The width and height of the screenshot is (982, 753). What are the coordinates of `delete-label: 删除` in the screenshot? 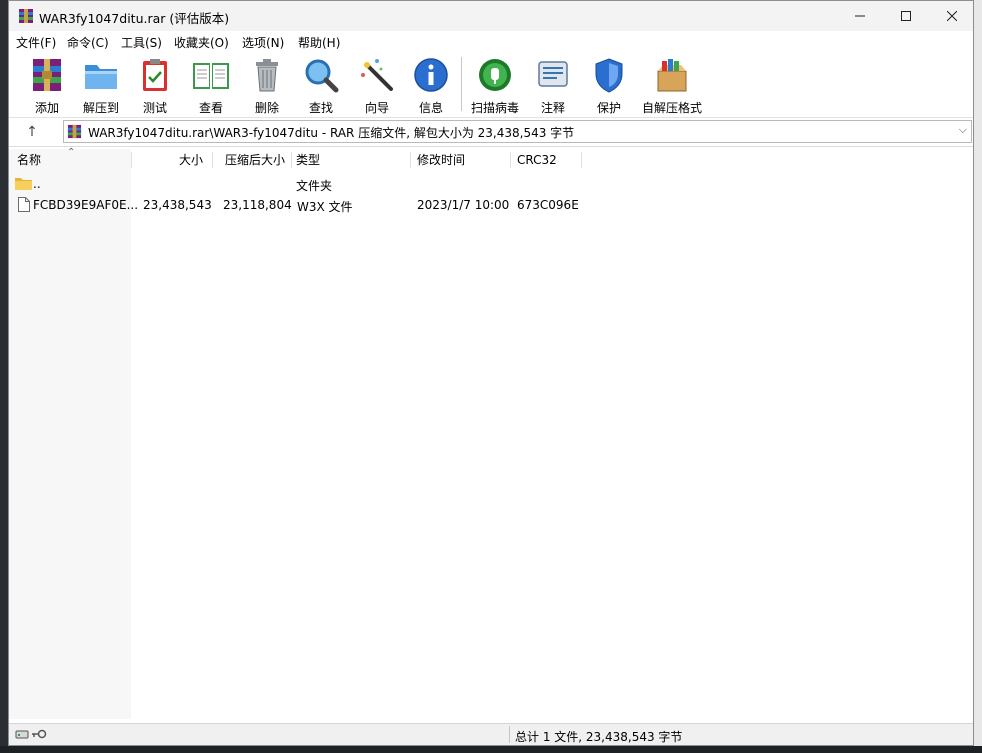 It's located at (266, 108).